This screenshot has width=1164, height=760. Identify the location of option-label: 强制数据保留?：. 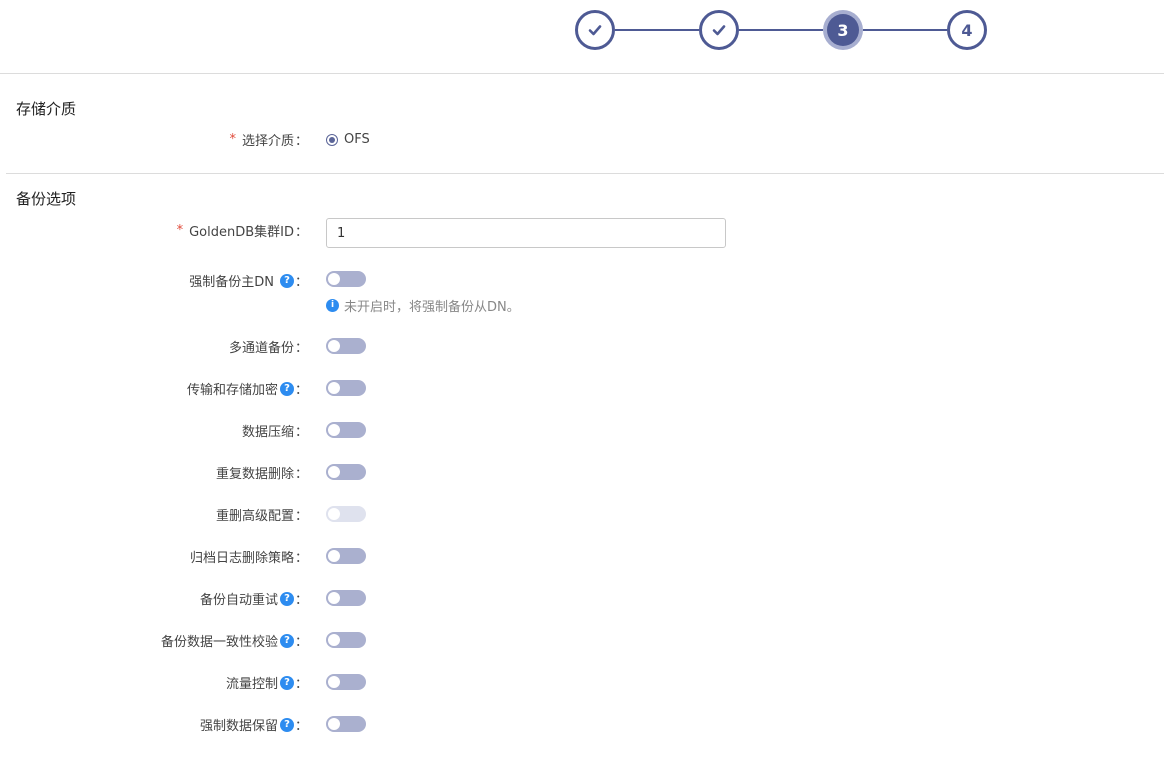
(253, 725).